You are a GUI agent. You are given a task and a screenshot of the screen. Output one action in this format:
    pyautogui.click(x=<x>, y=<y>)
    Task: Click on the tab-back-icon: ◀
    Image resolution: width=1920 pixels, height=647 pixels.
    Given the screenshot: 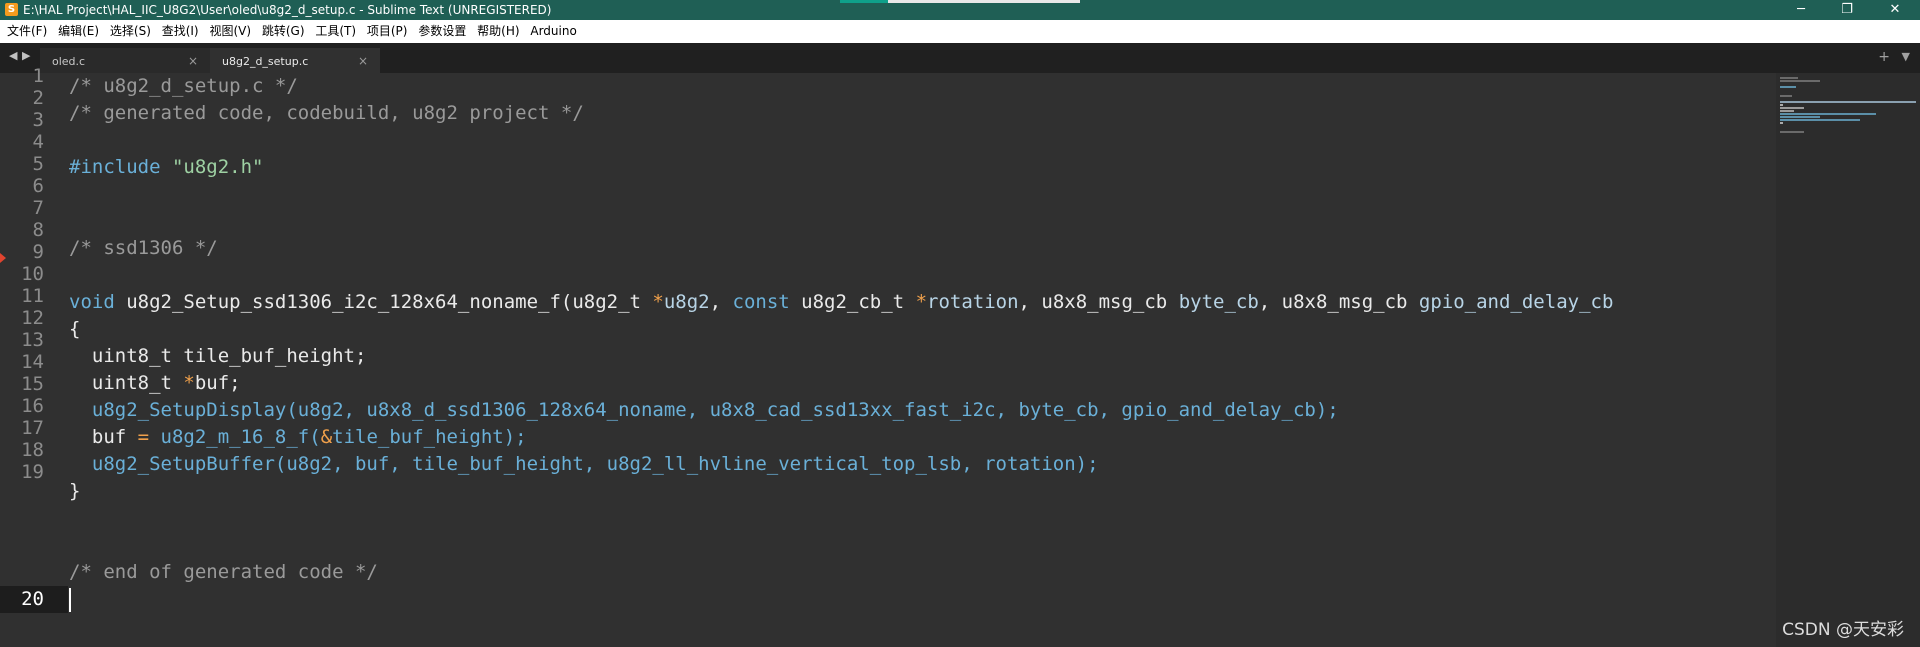 What is the action you would take?
    pyautogui.click(x=13, y=55)
    